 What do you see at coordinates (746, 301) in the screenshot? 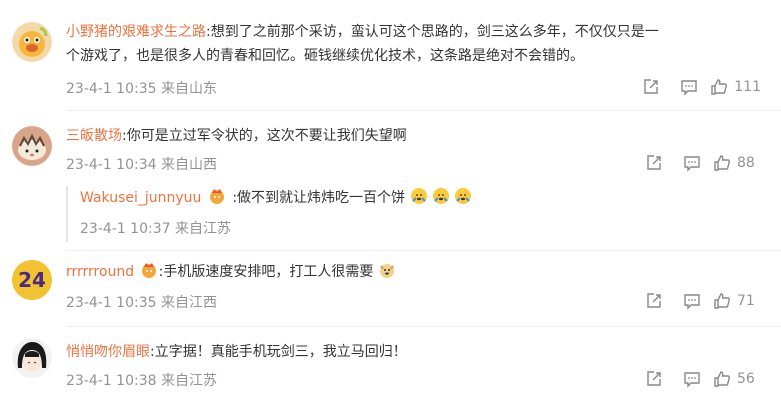
I see `like-count: 71` at bounding box center [746, 301].